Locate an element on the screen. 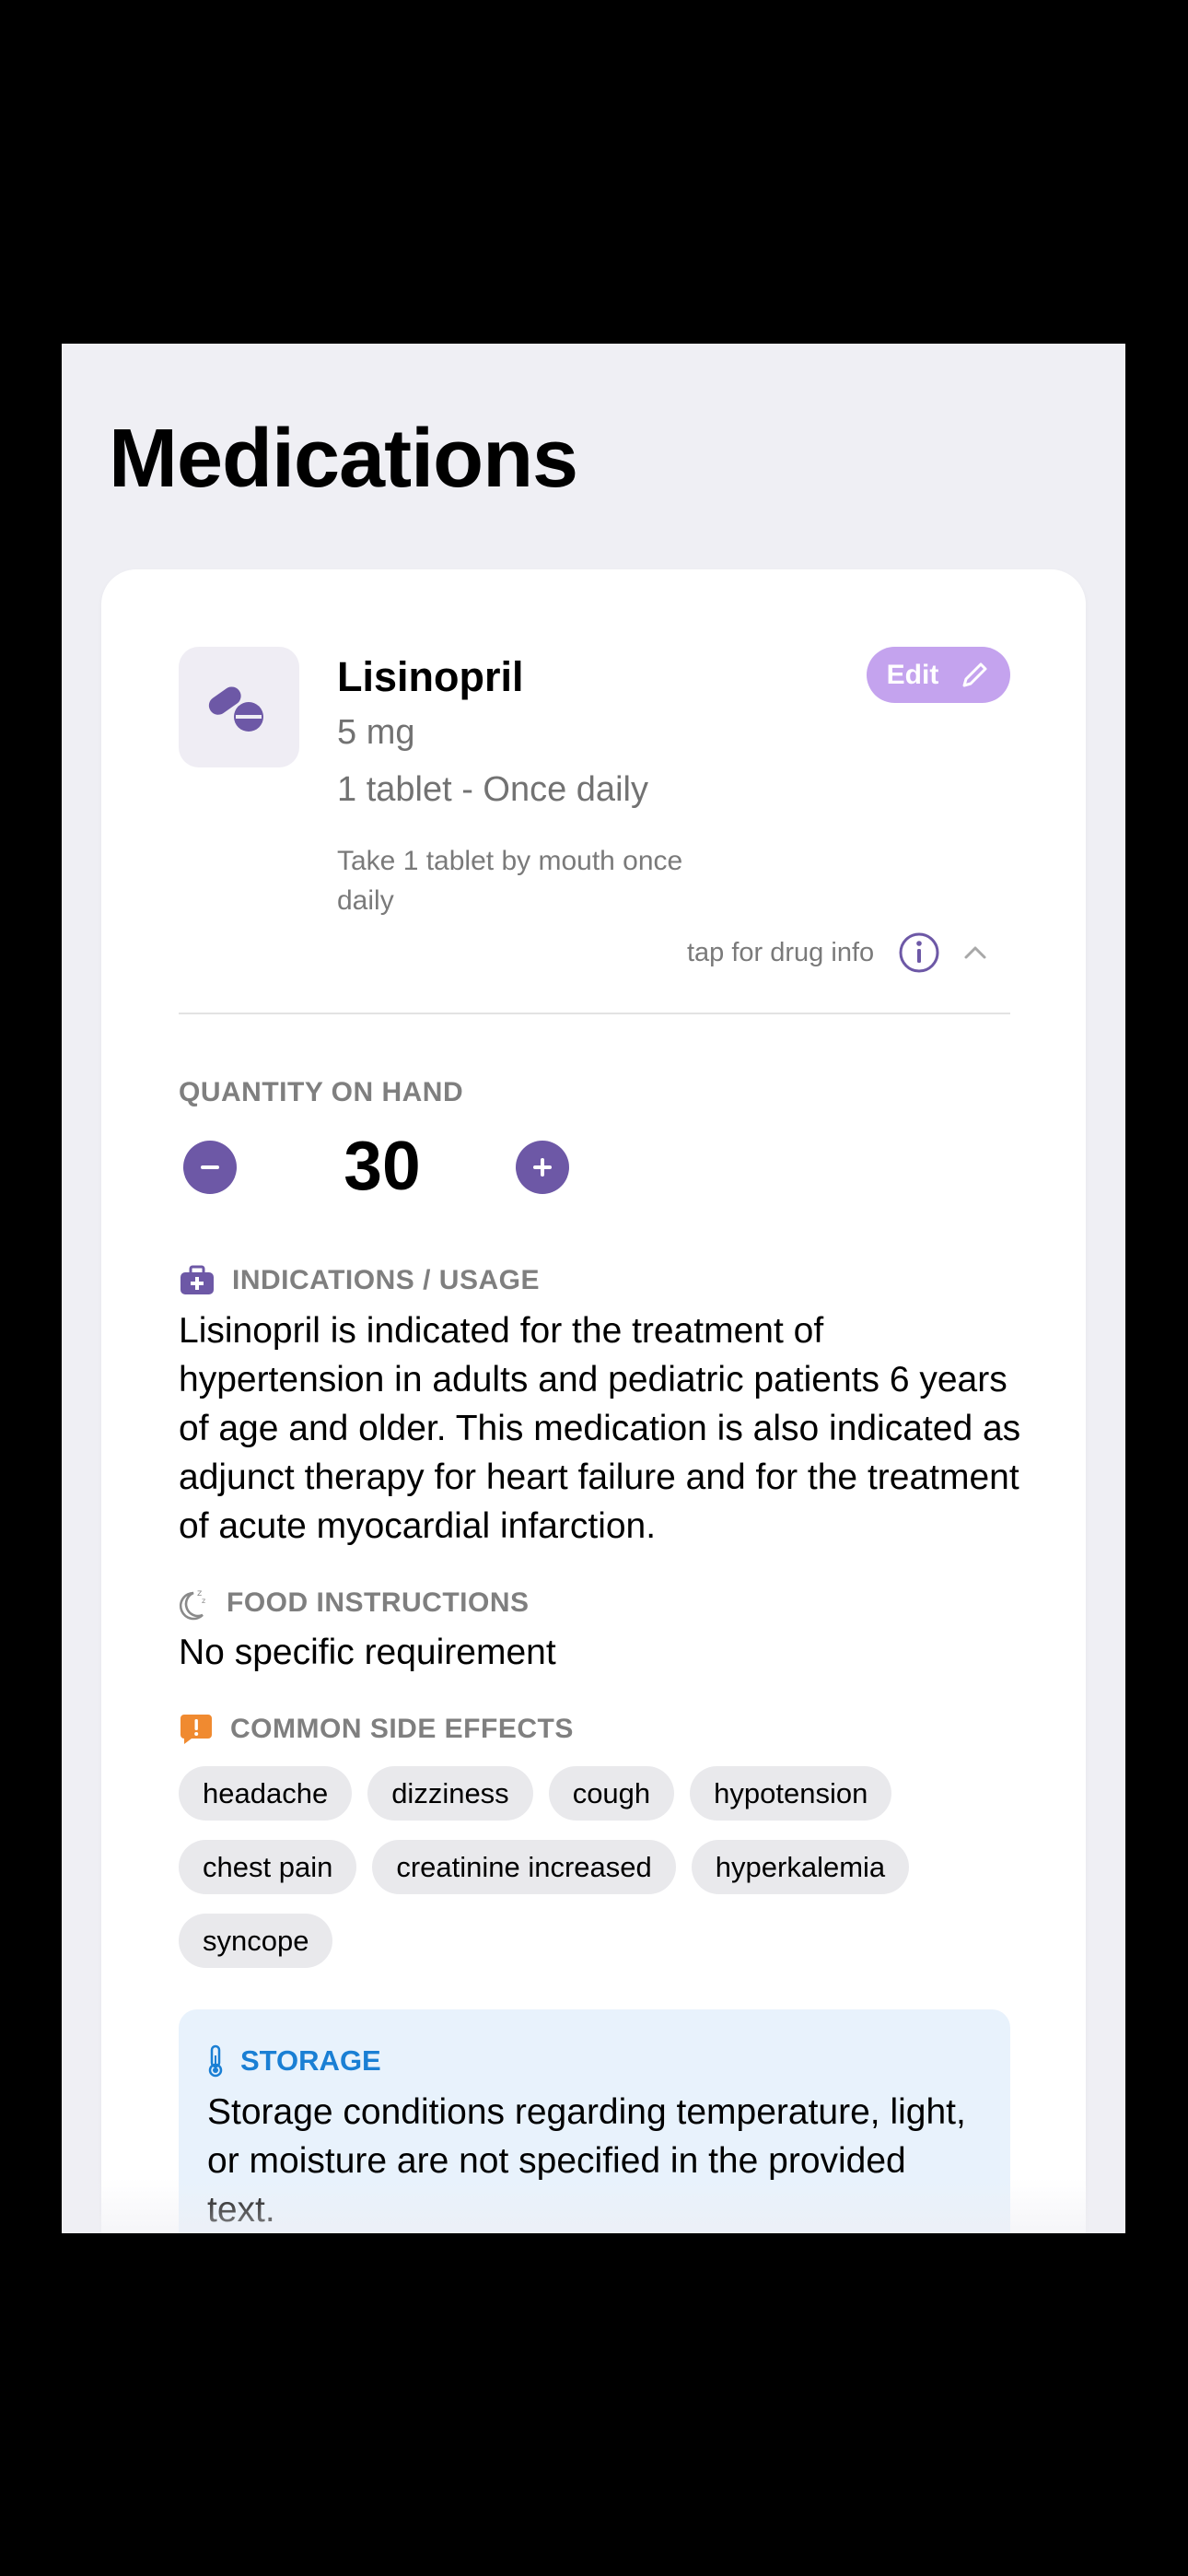 The image size is (1188, 2576). plus-icon is located at coordinates (542, 1167).